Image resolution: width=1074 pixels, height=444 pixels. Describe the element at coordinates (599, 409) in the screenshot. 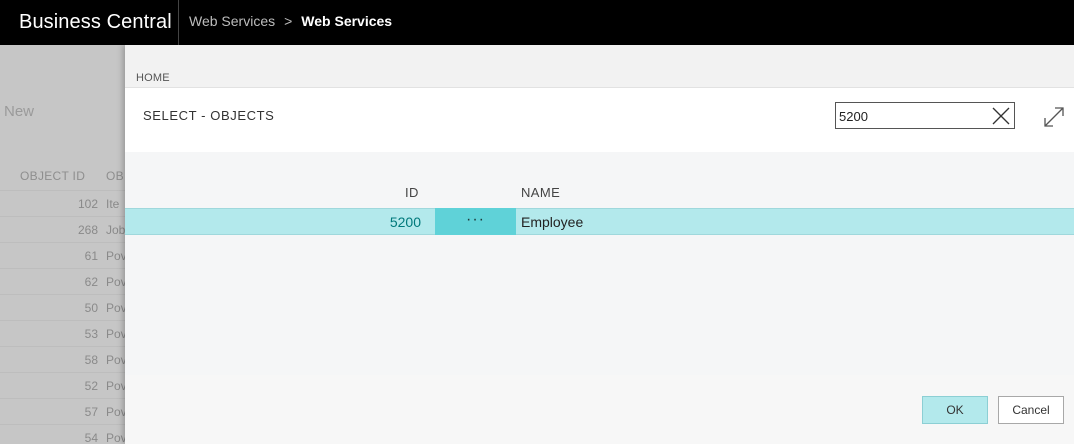

I see `dialog-footer: OK Cancel` at that location.